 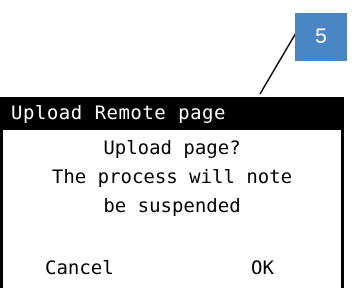 I want to click on dialog-question: Upload page?, so click(x=172, y=148).